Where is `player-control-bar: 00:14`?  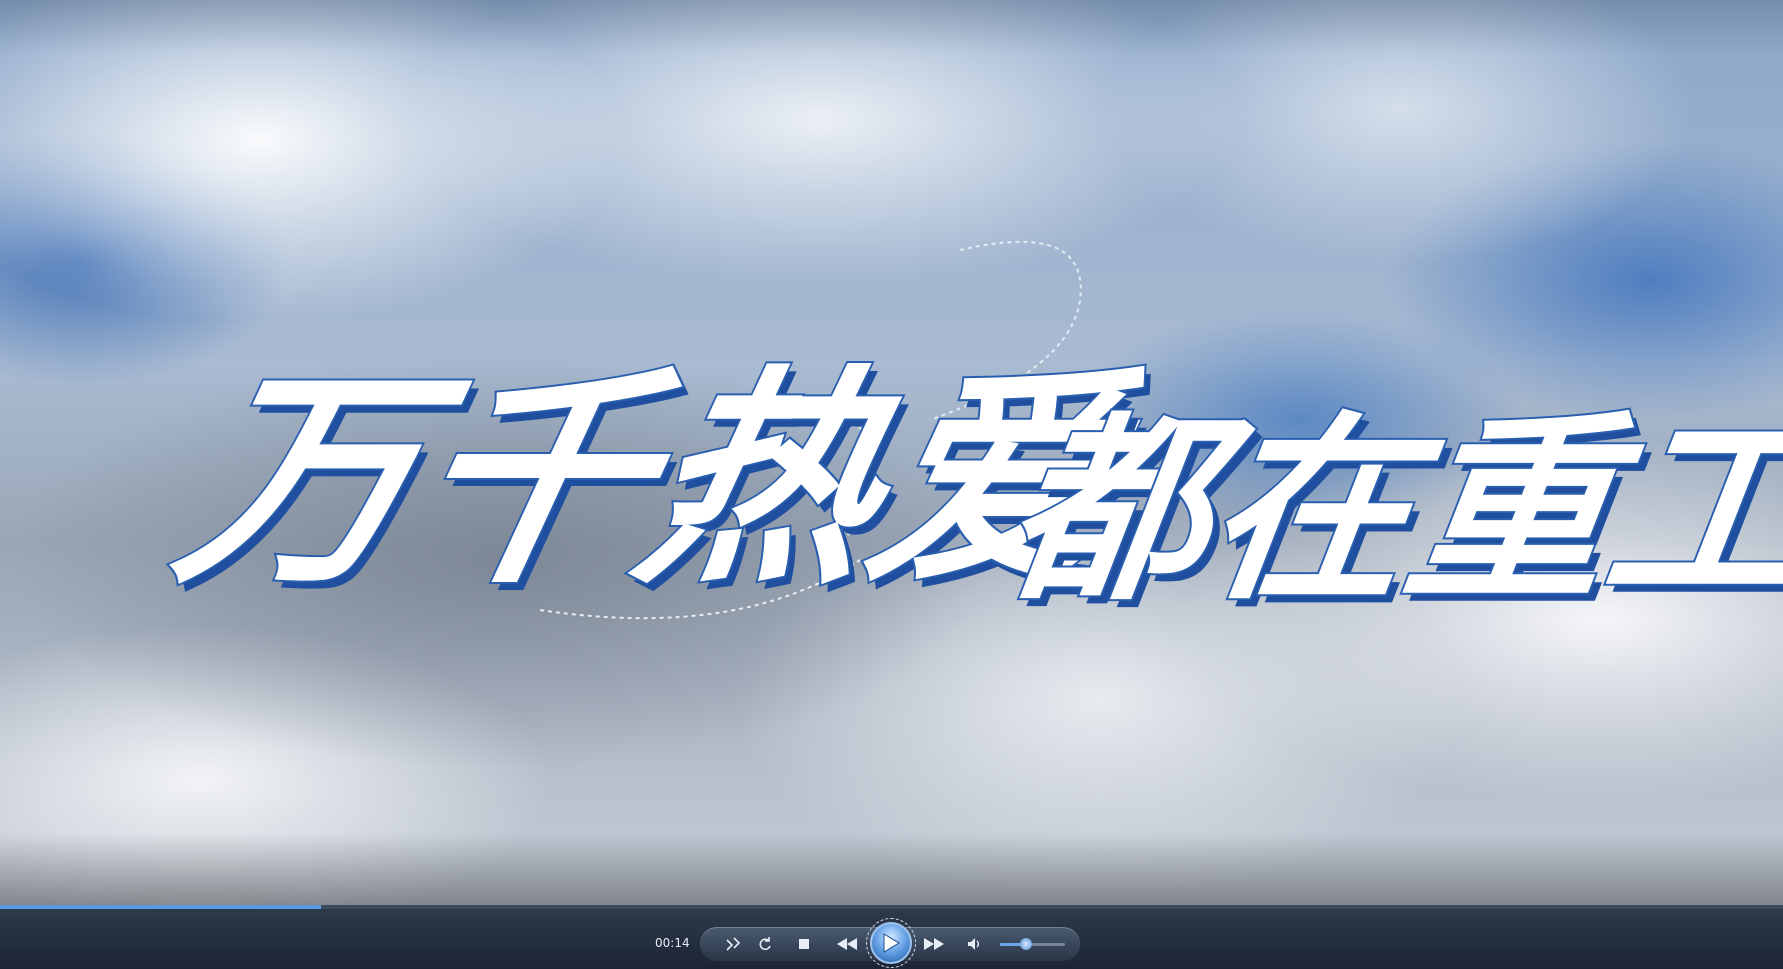
player-control-bar: 00:14 is located at coordinates (891, 939).